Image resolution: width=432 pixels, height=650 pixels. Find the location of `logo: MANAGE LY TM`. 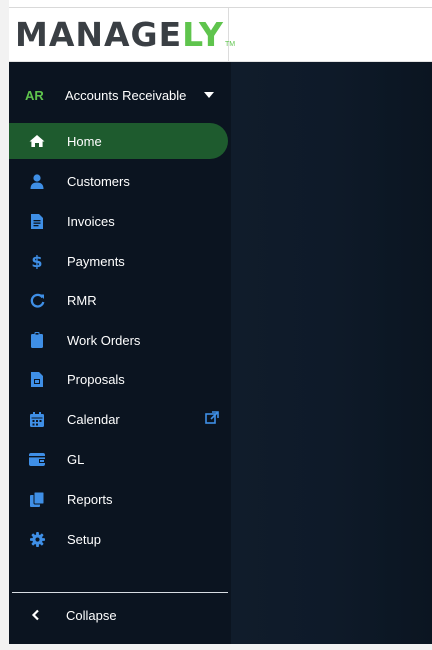

logo: MANAGE LY TM is located at coordinates (122, 34).